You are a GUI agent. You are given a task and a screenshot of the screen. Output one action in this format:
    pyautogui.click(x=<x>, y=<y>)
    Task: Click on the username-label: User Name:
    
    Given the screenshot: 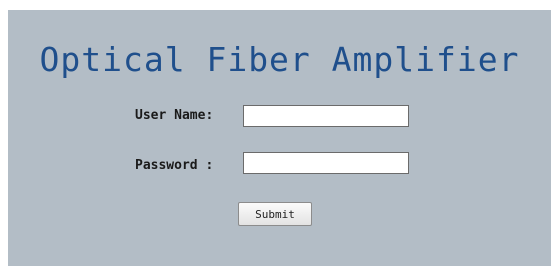 What is the action you would take?
    pyautogui.click(x=174, y=115)
    